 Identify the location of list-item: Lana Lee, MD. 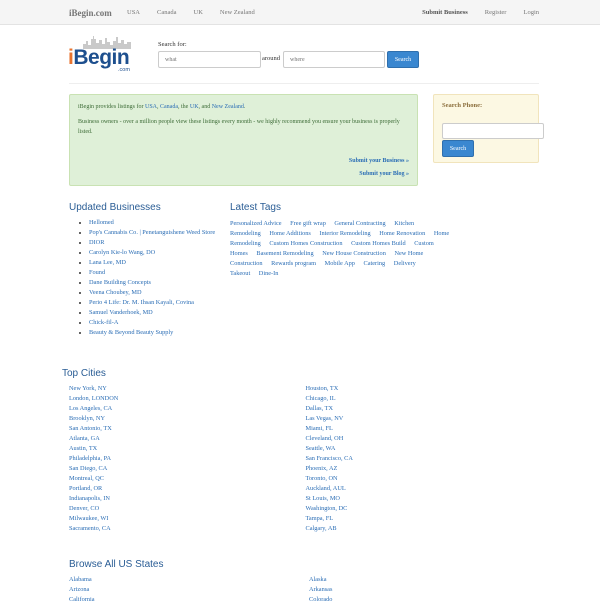
(154, 263).